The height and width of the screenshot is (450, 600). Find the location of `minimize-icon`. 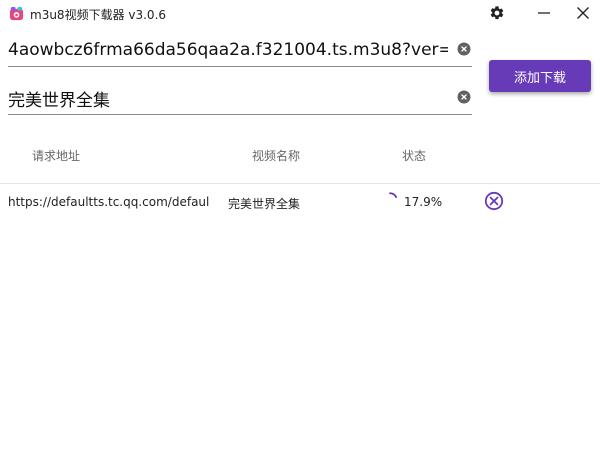

minimize-icon is located at coordinates (544, 13).